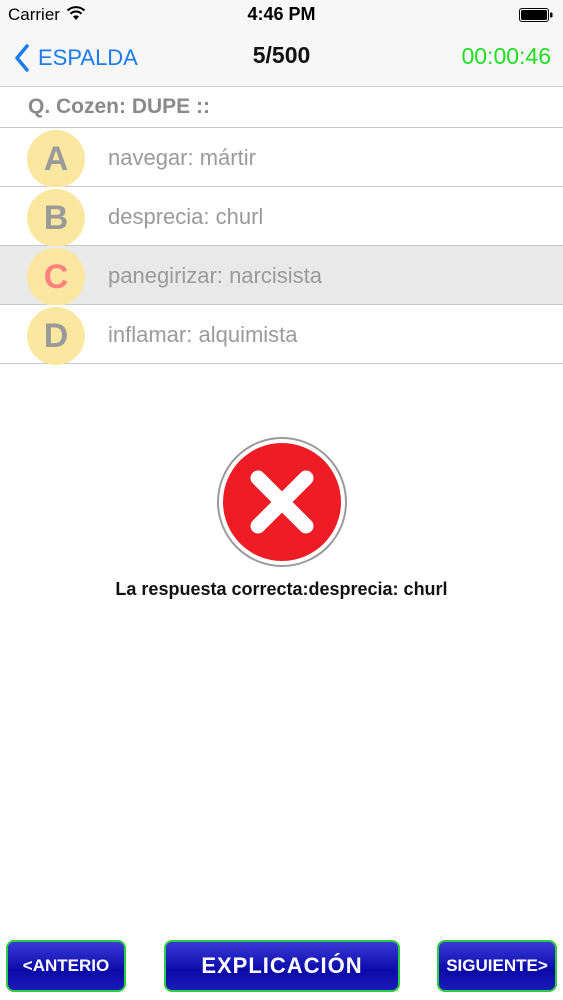  What do you see at coordinates (281, 589) in the screenshot?
I see `correct-answer-message: La respuesta correcta:desprecia: churl` at bounding box center [281, 589].